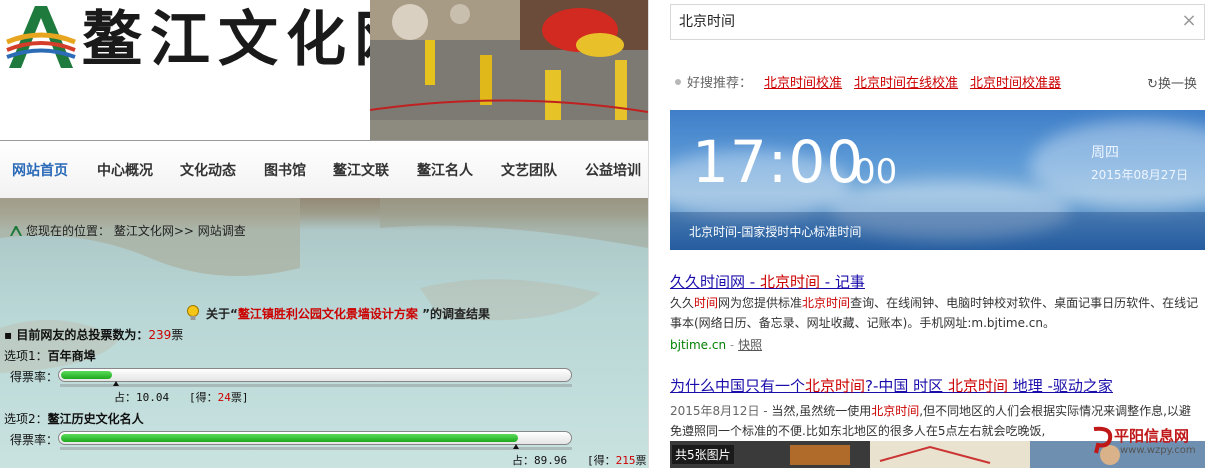  I want to click on nav-item-training: 公益培训, so click(613, 170).